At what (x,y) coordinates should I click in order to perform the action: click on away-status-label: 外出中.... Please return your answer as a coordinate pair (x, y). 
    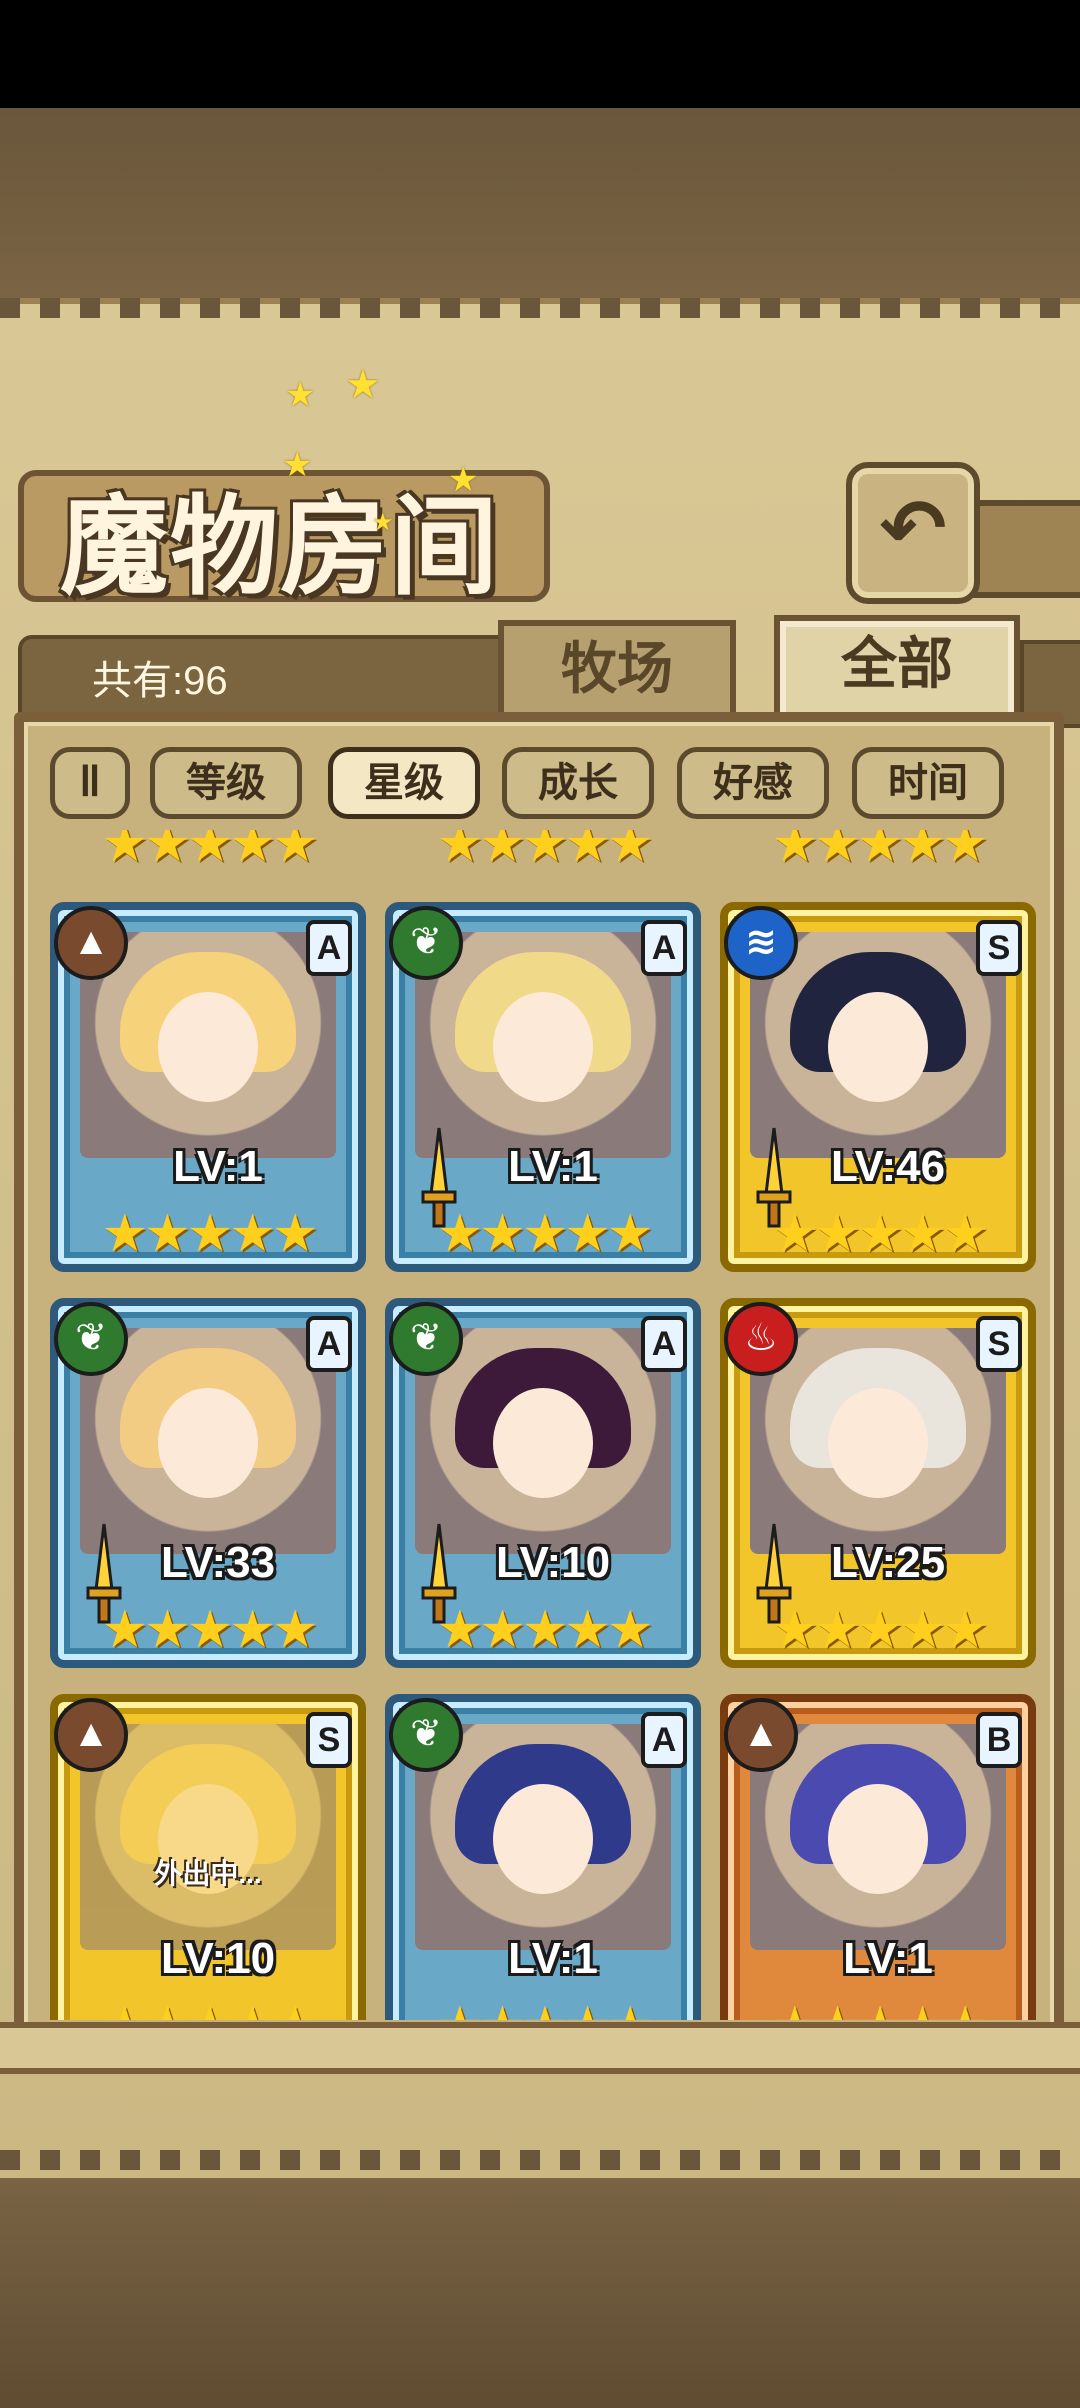
    Looking at the image, I should click on (208, 1873).